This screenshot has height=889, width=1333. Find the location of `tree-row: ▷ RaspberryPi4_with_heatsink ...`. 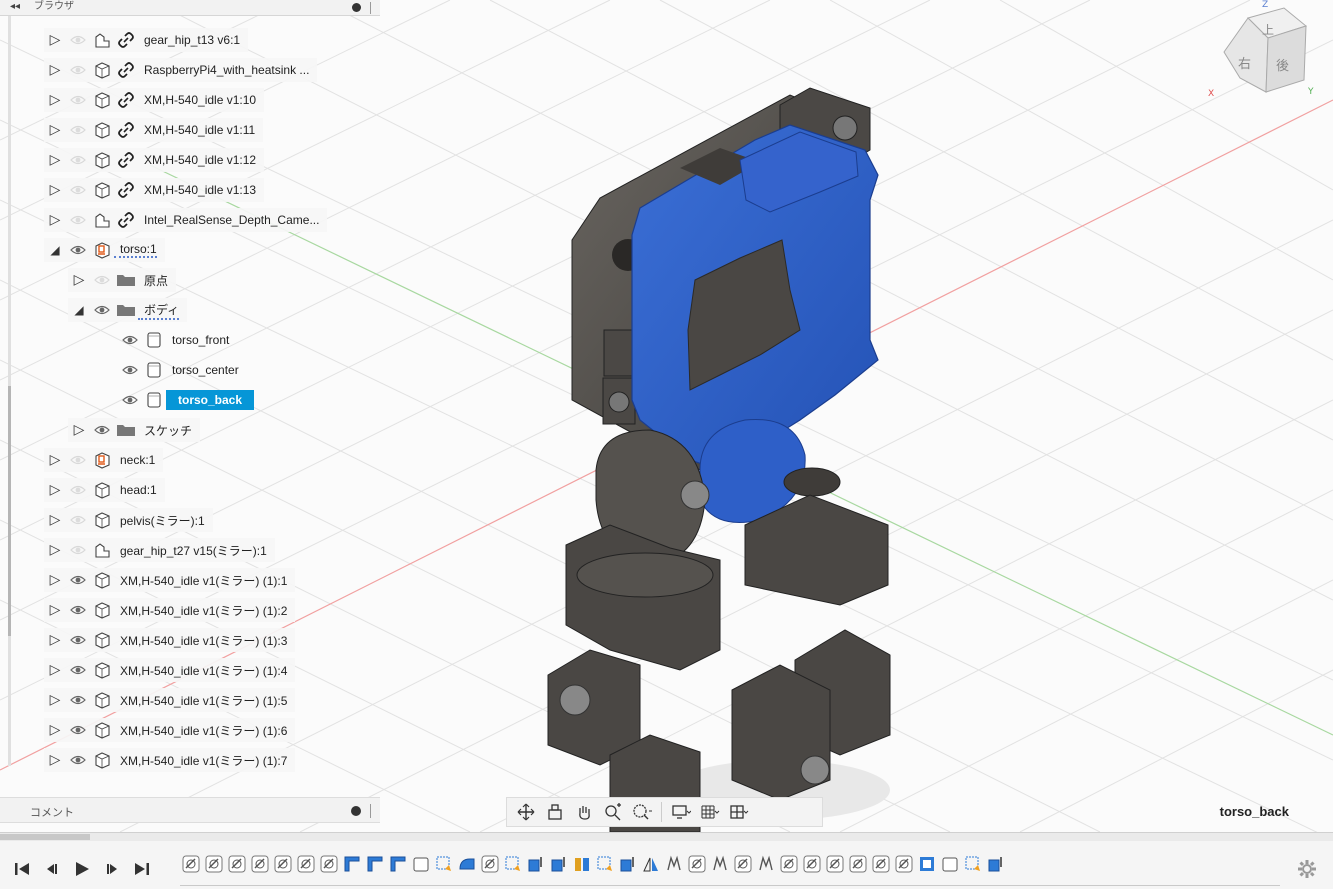

tree-row: ▷ RaspberryPi4_with_heatsink ... is located at coordinates (181, 70).